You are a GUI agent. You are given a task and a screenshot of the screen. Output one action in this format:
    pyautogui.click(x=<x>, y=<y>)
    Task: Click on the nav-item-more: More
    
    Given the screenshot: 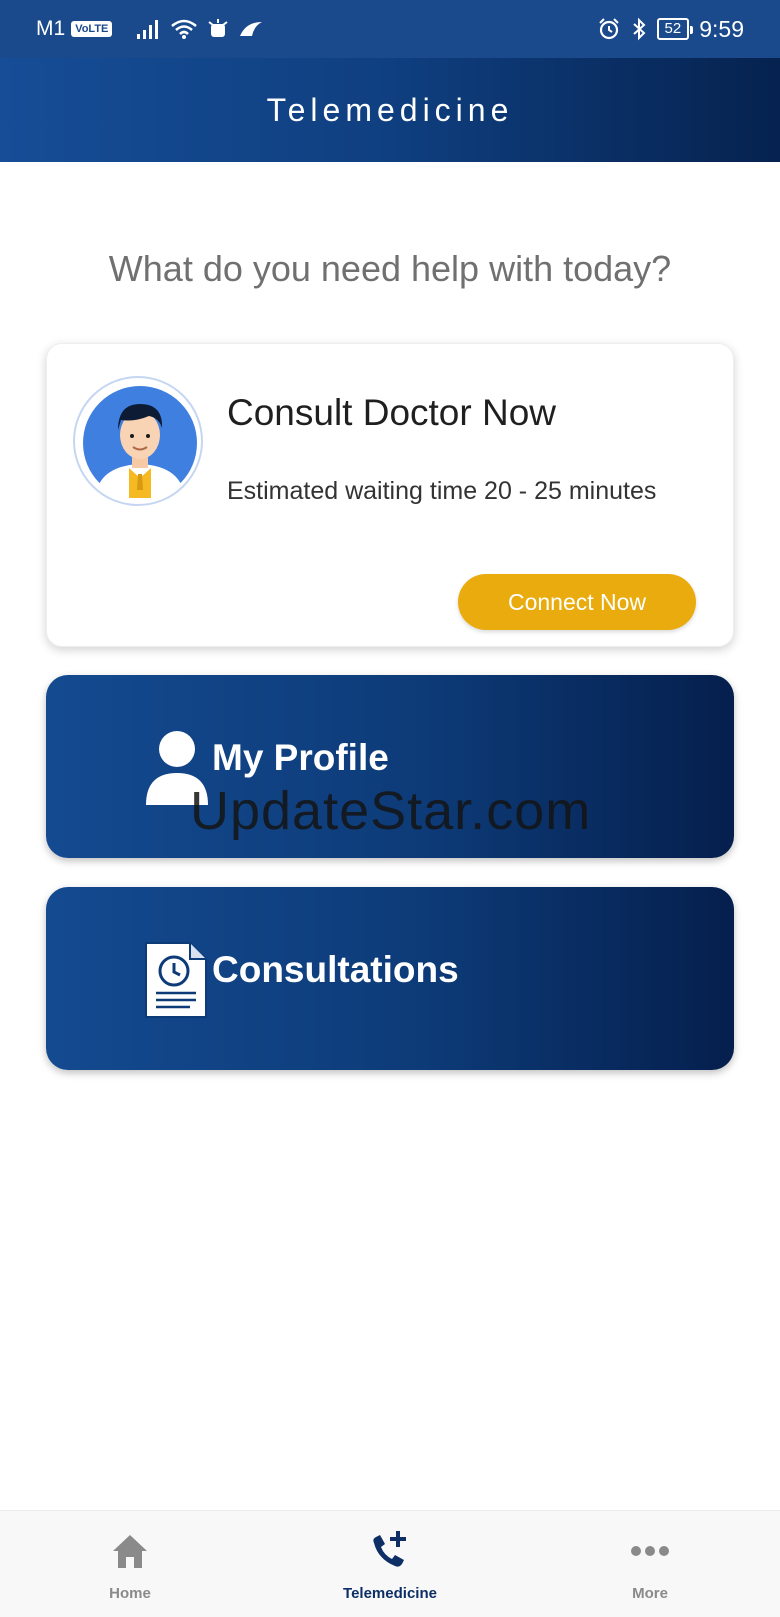 What is the action you would take?
    pyautogui.click(x=650, y=1564)
    